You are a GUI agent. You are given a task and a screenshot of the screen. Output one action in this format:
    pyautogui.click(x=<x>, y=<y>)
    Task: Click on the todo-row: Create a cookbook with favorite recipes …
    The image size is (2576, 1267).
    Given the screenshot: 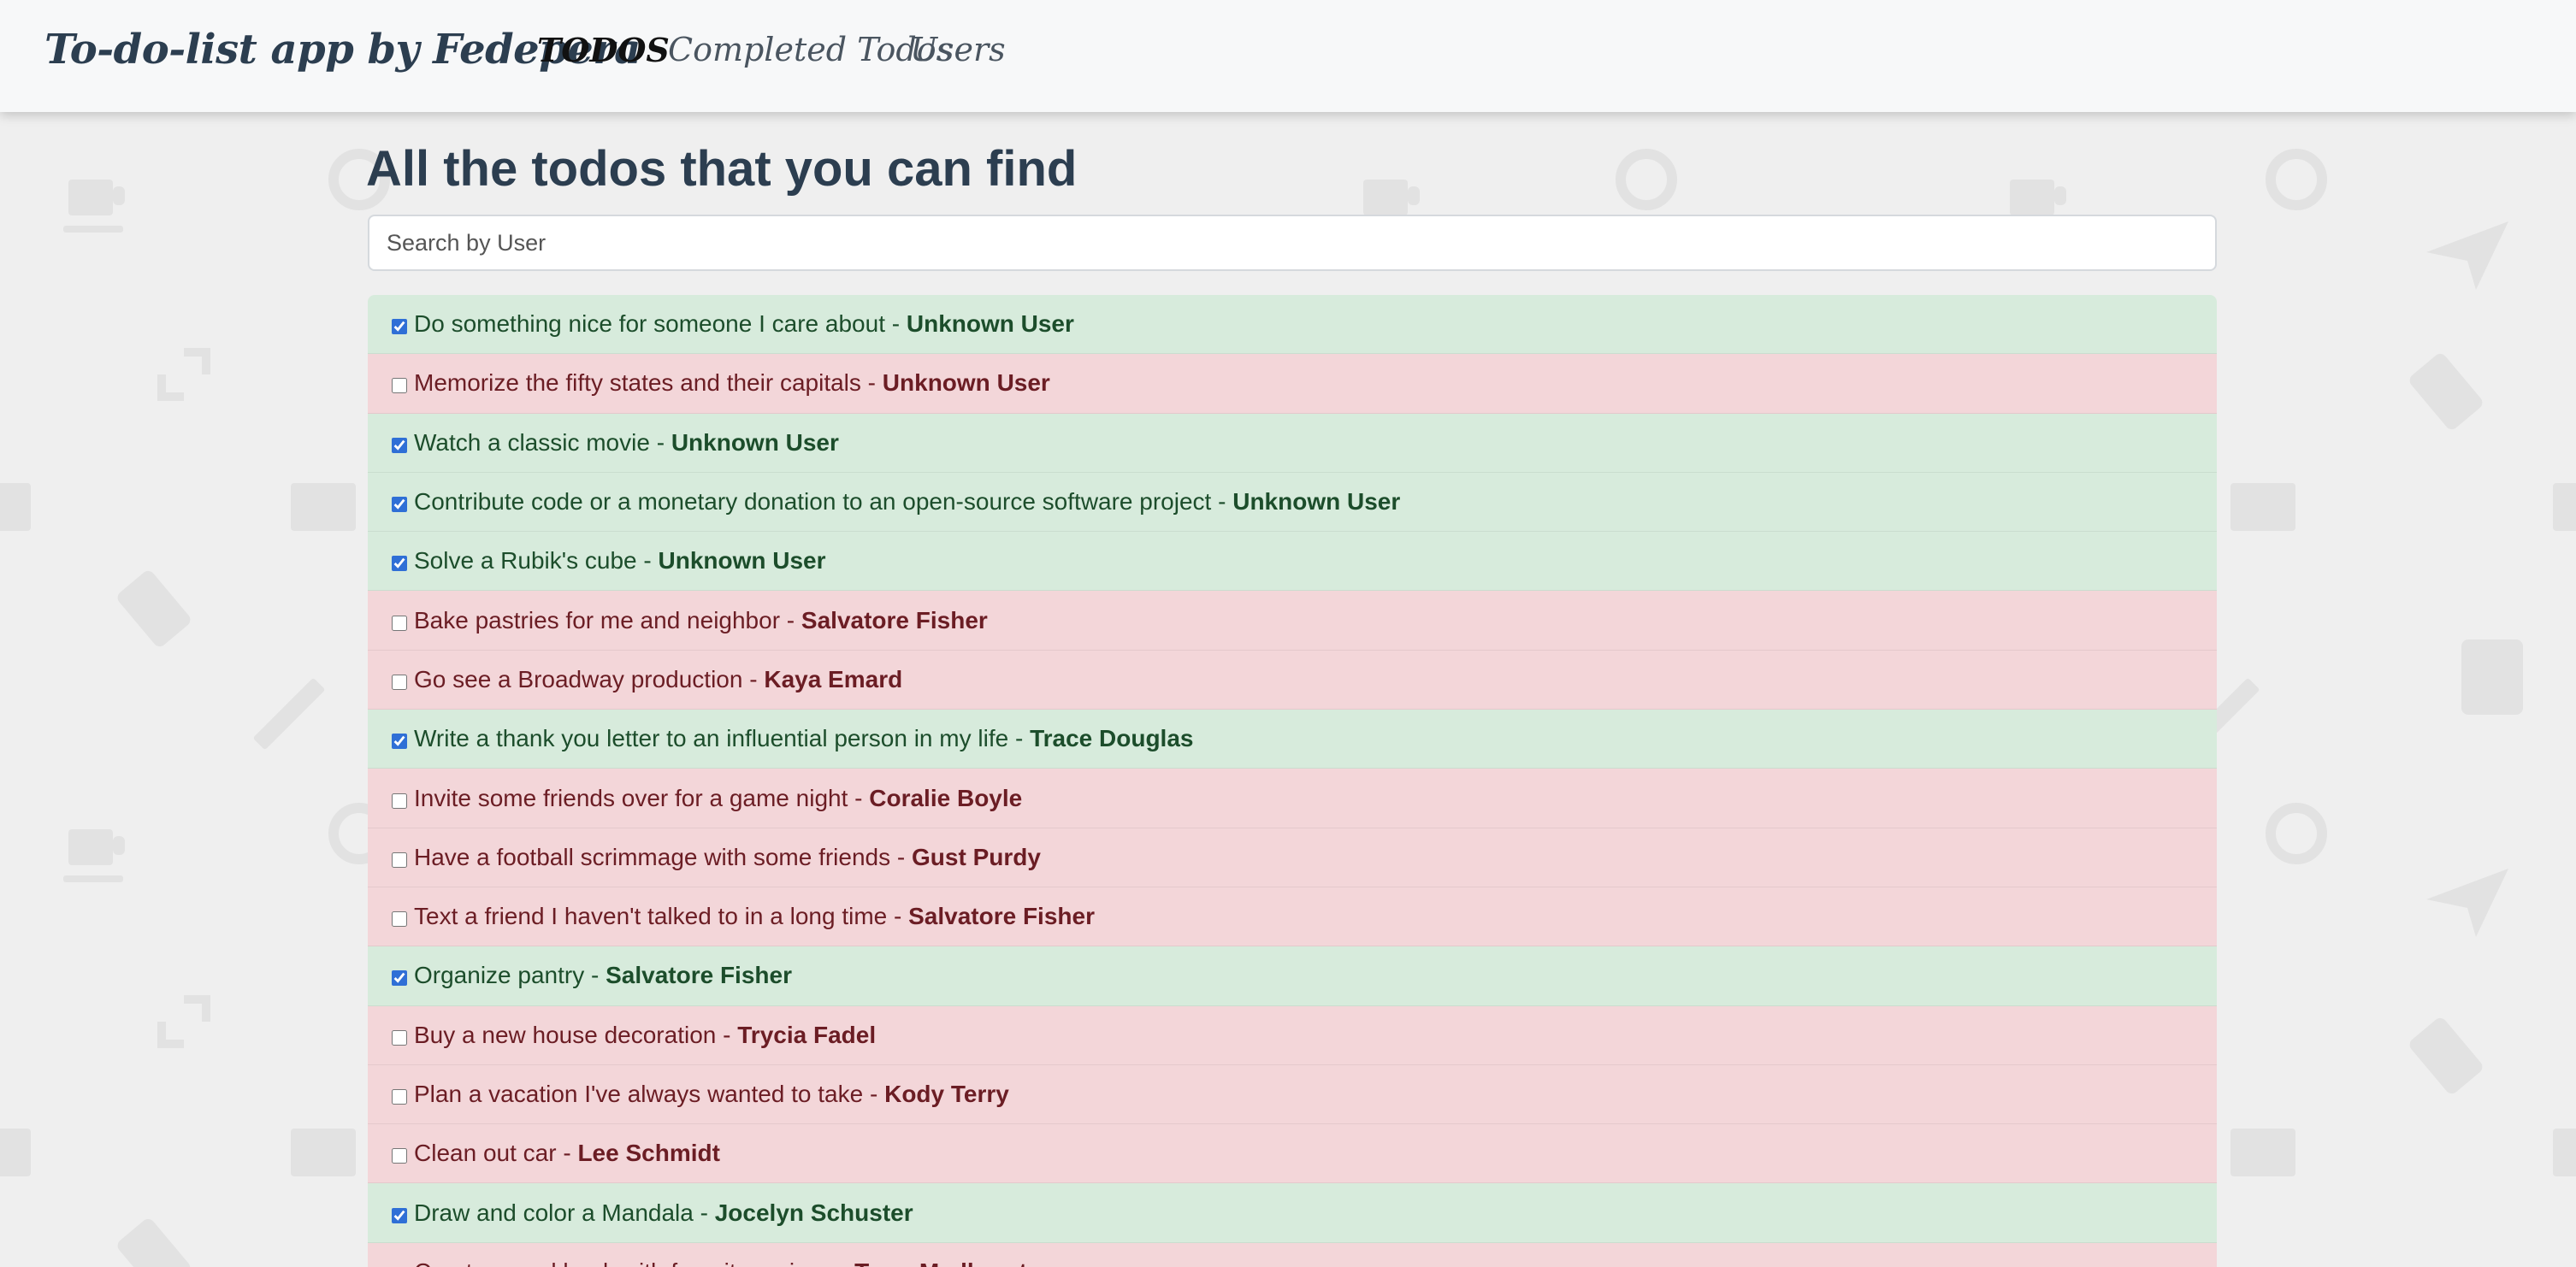 What is the action you would take?
    pyautogui.click(x=1292, y=1254)
    